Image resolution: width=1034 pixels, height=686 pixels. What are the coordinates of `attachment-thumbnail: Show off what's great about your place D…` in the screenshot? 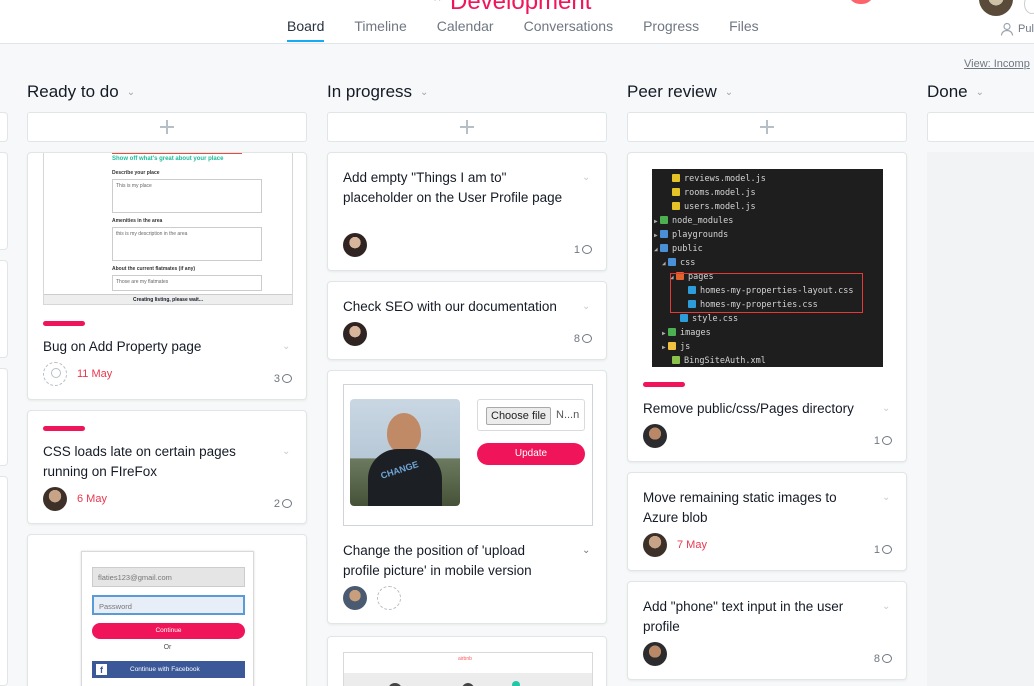 It's located at (168, 229).